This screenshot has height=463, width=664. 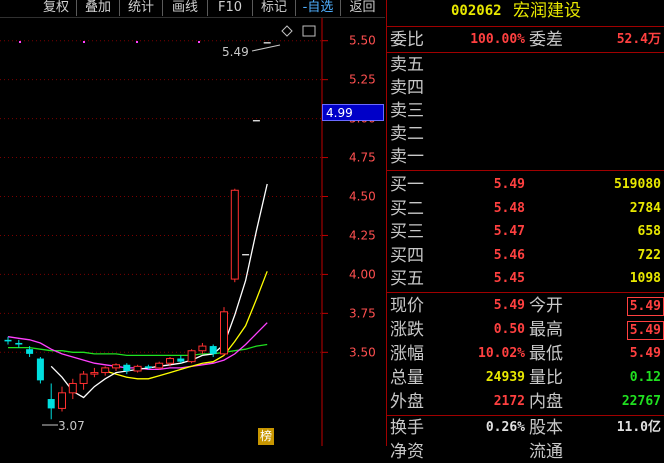 What do you see at coordinates (546, 402) in the screenshot?
I see `stat-label: 内盘` at bounding box center [546, 402].